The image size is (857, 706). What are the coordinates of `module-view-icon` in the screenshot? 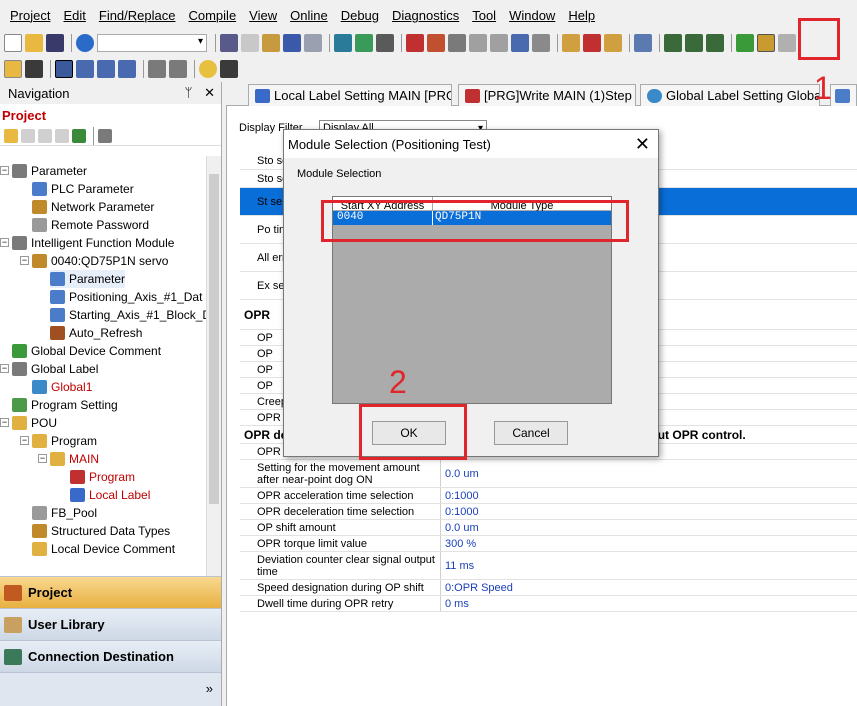 It's located at (34, 69).